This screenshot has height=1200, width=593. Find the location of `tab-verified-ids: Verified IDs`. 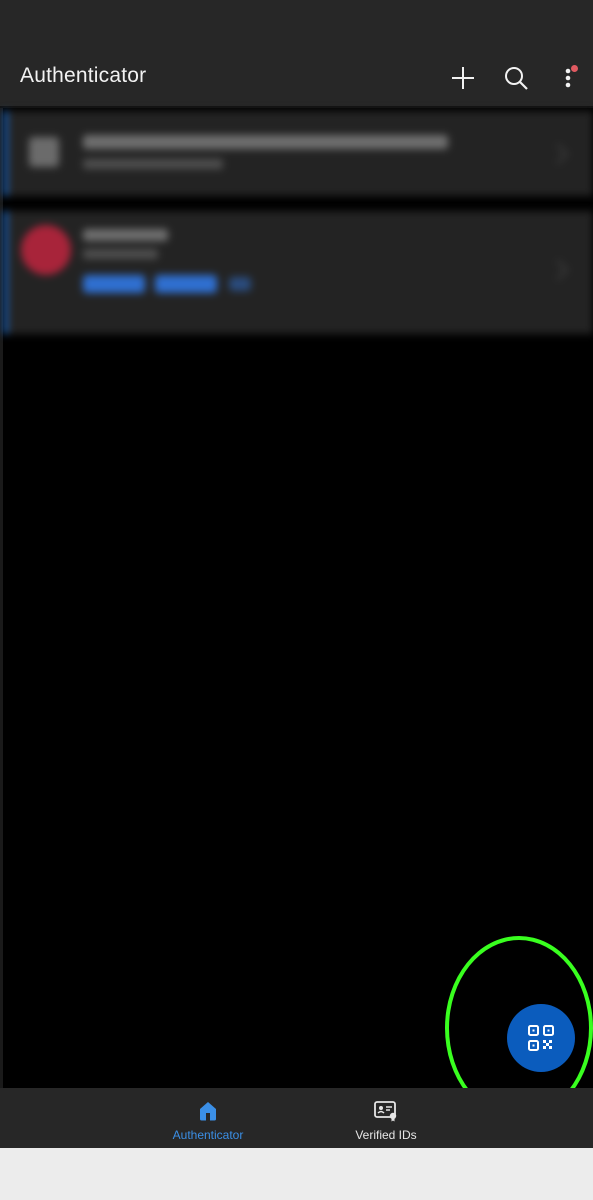

tab-verified-ids: Verified IDs is located at coordinates (386, 1118).